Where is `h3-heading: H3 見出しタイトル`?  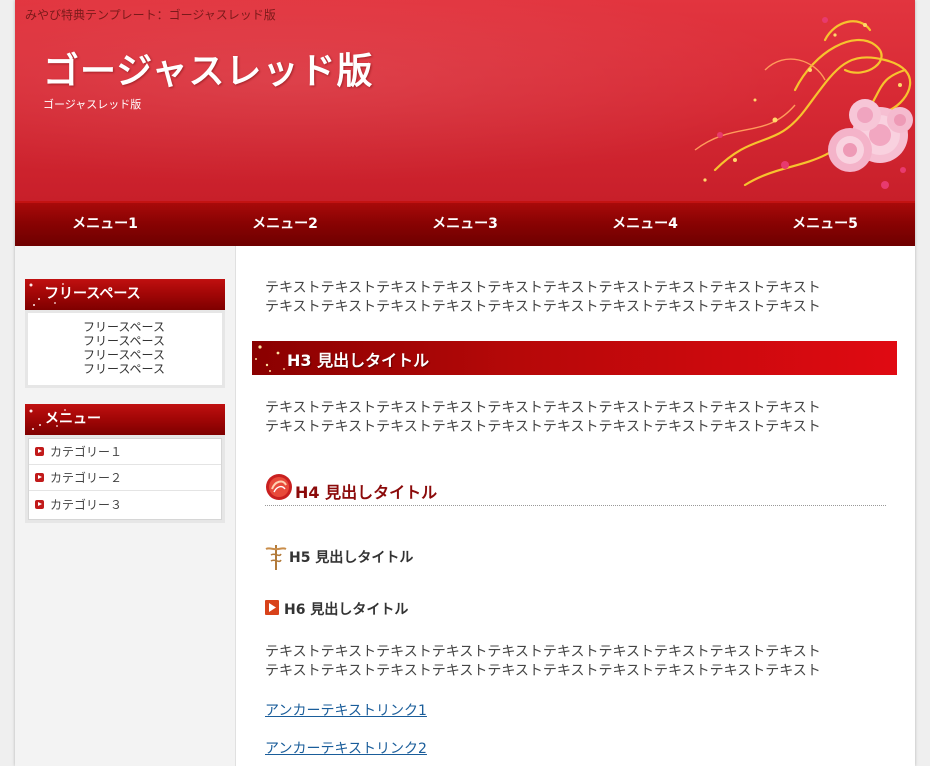
h3-heading: H3 見出しタイトル is located at coordinates (574, 358).